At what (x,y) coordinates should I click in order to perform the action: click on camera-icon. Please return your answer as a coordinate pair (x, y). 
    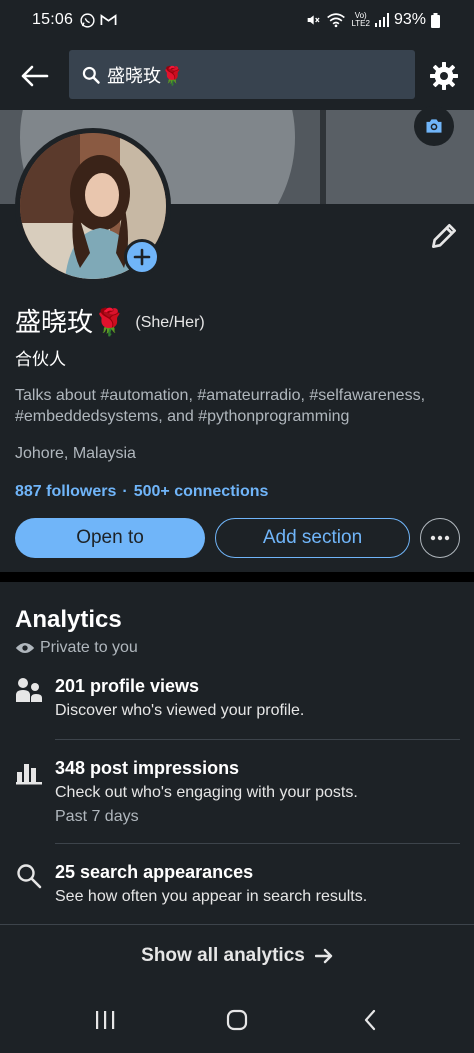
    Looking at the image, I should click on (434, 126).